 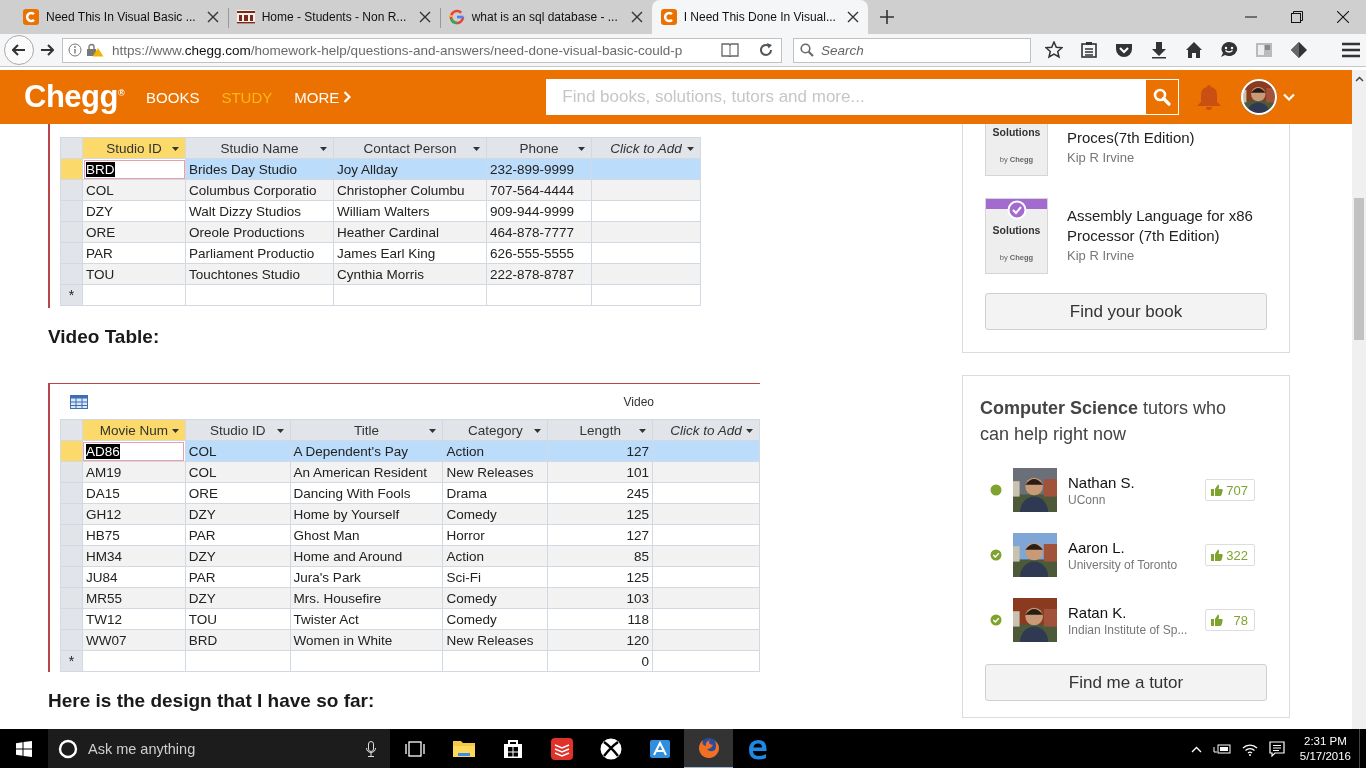 I want to click on find-tutor-button: Find me a tutor, so click(x=1126, y=682).